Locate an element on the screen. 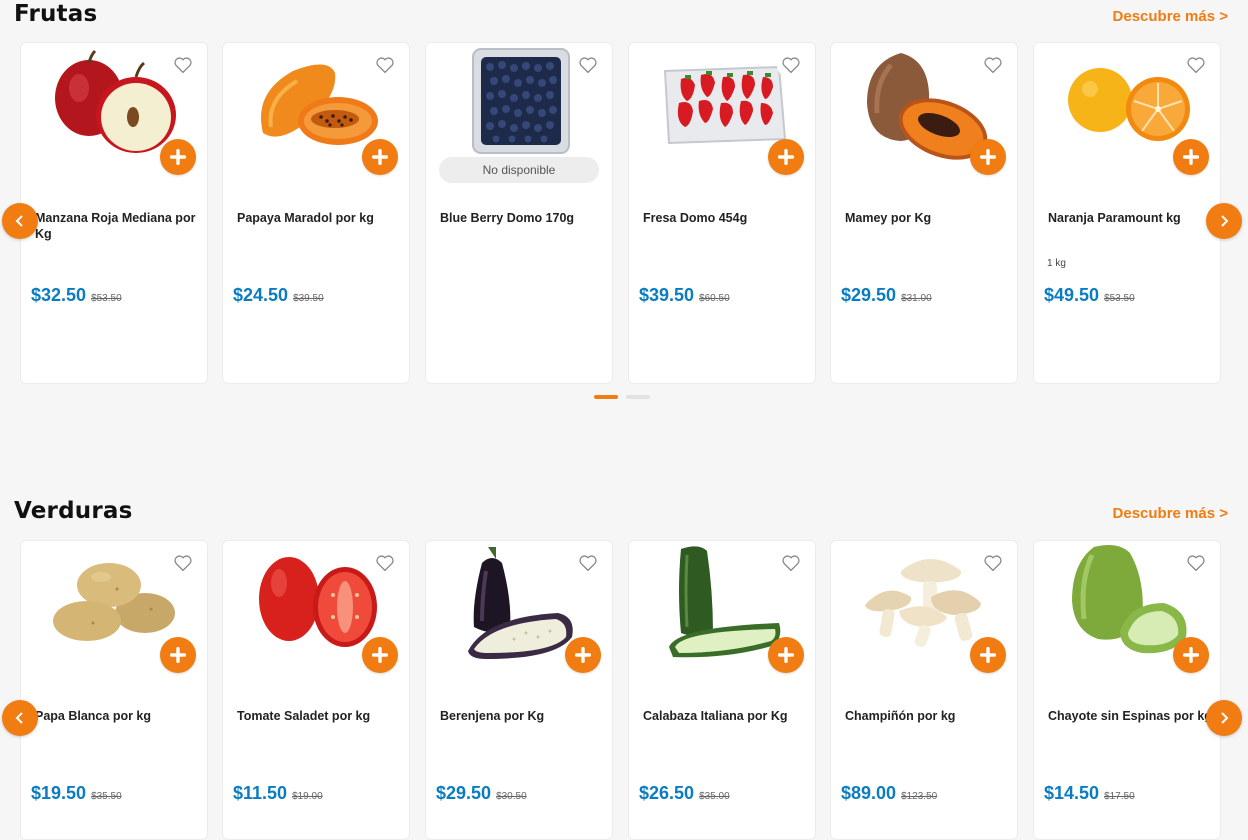  price-row: $14.50 $17.50 is located at coordinates (1089, 793).